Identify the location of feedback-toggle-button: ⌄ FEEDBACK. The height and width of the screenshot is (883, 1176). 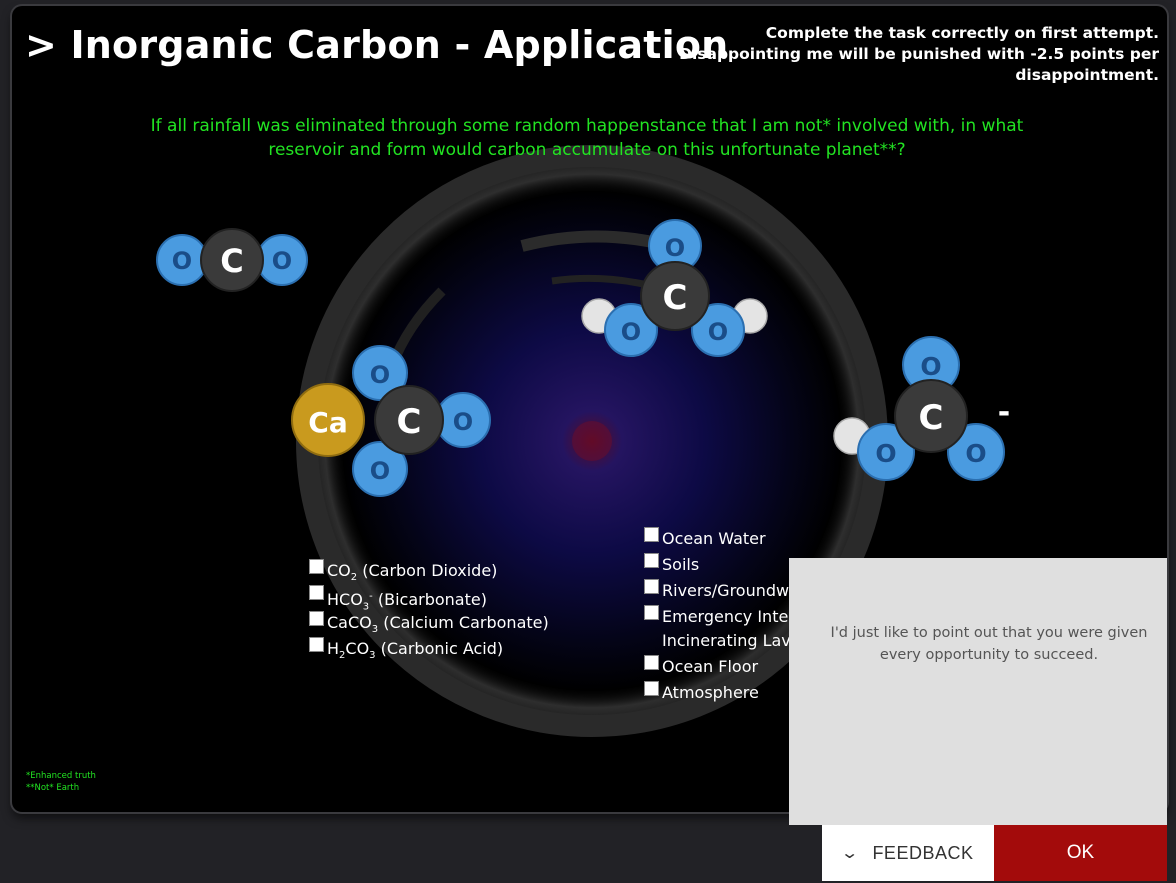
(908, 853).